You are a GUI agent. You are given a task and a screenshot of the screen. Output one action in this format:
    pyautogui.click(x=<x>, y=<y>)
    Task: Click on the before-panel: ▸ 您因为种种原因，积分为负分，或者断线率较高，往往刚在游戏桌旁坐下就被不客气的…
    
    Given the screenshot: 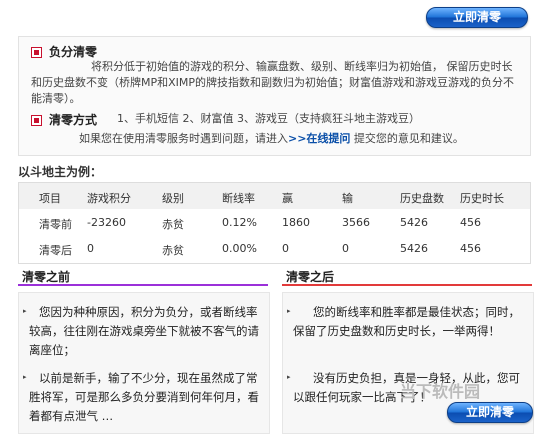 What is the action you would take?
    pyautogui.click(x=144, y=363)
    